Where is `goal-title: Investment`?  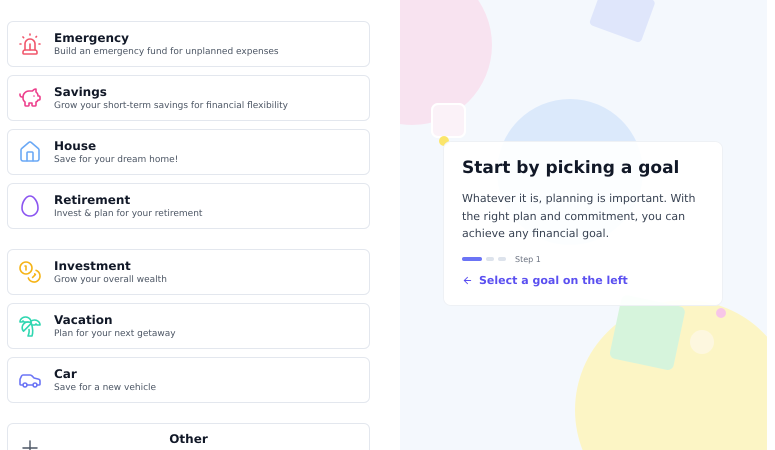
goal-title: Investment is located at coordinates (93, 266).